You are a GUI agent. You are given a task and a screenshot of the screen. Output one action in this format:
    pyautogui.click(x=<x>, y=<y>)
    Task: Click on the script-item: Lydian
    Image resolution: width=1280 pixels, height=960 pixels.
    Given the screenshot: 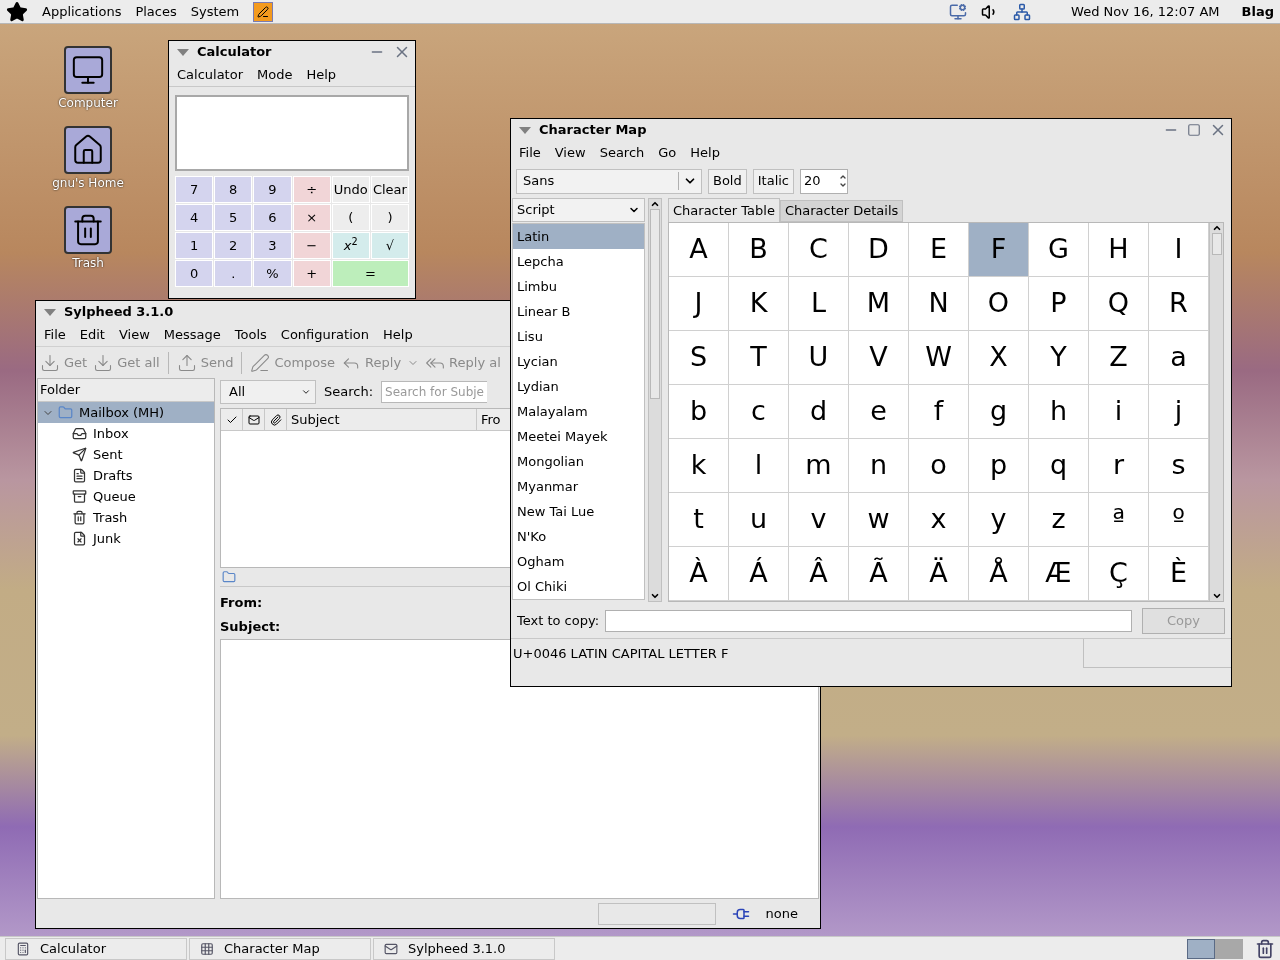 What is the action you would take?
    pyautogui.click(x=578, y=386)
    